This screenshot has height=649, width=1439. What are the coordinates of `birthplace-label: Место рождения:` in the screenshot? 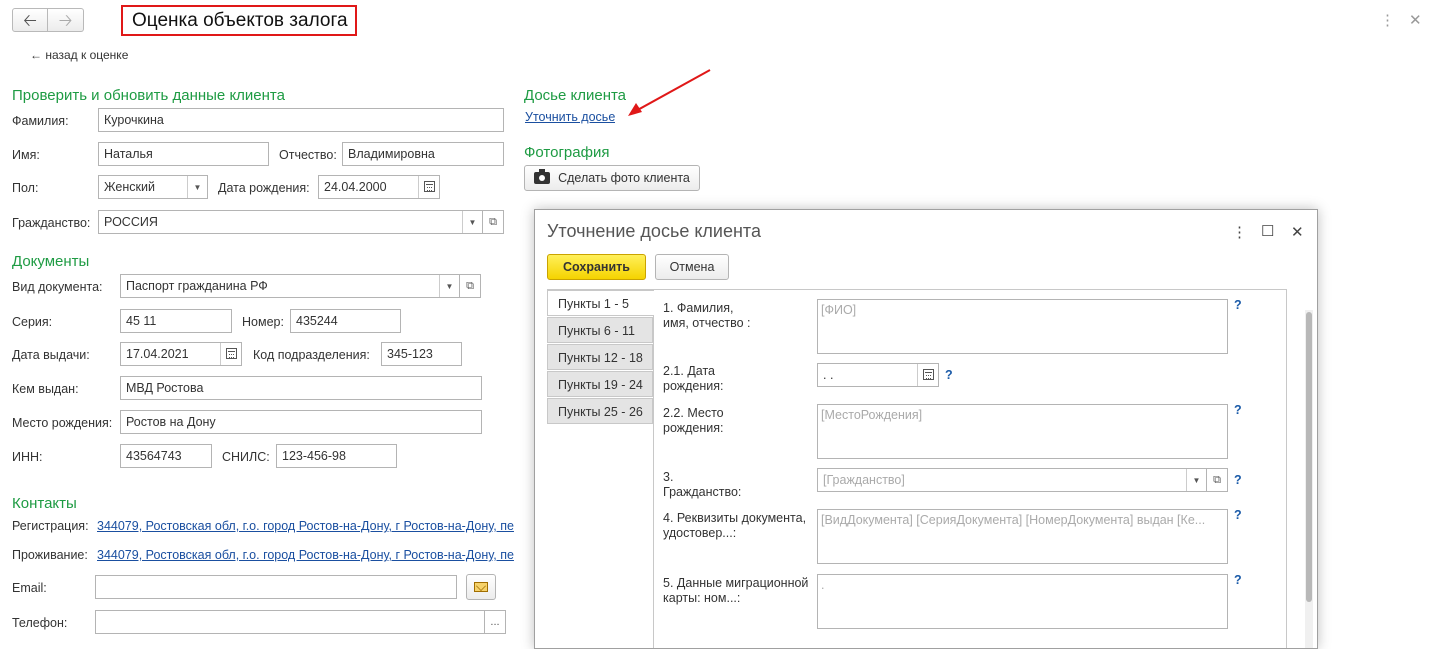 It's located at (62, 423).